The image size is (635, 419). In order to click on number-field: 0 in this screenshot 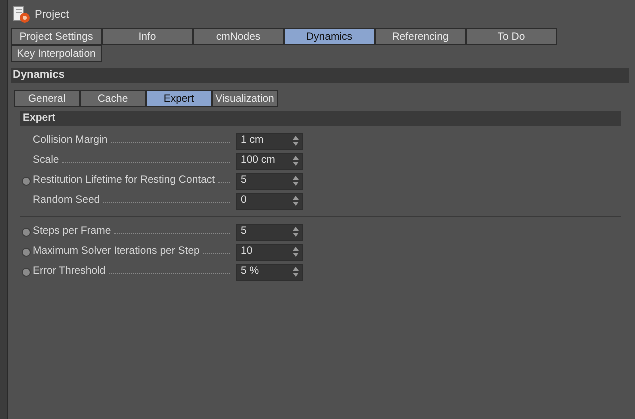, I will do `click(269, 201)`.